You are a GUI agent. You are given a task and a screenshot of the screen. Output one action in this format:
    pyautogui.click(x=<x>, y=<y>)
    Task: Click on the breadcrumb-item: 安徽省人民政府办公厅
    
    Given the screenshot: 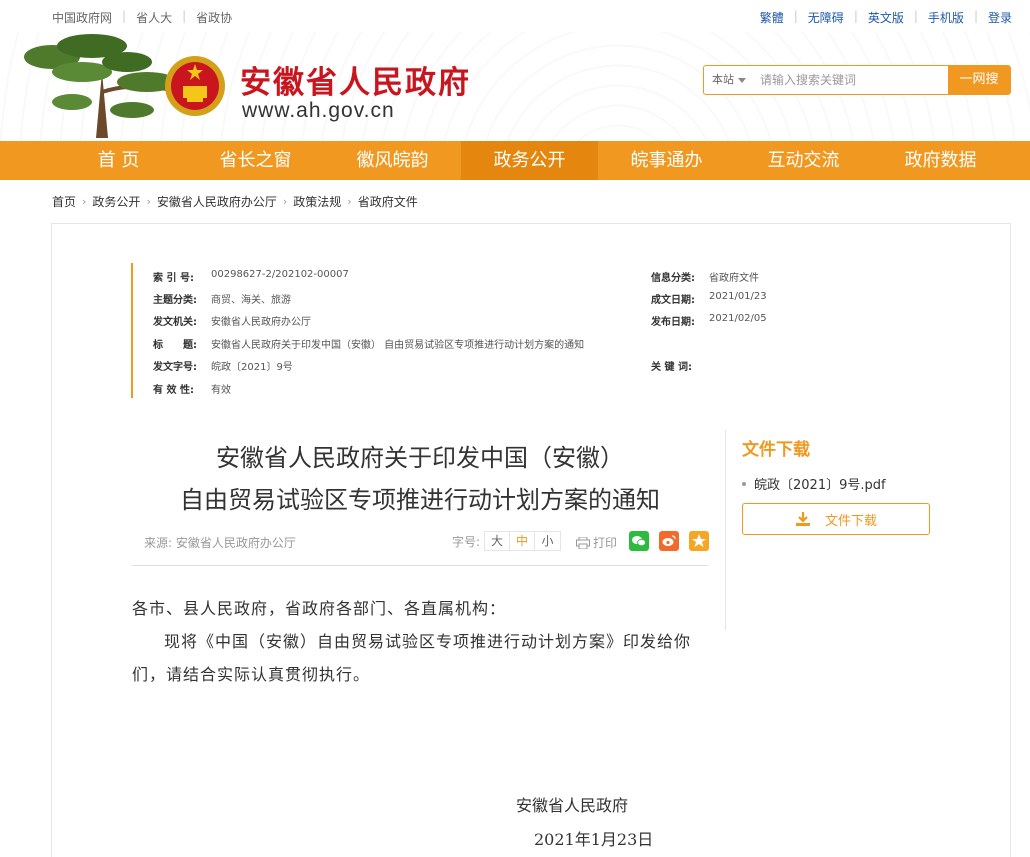 What is the action you would take?
    pyautogui.click(x=217, y=201)
    